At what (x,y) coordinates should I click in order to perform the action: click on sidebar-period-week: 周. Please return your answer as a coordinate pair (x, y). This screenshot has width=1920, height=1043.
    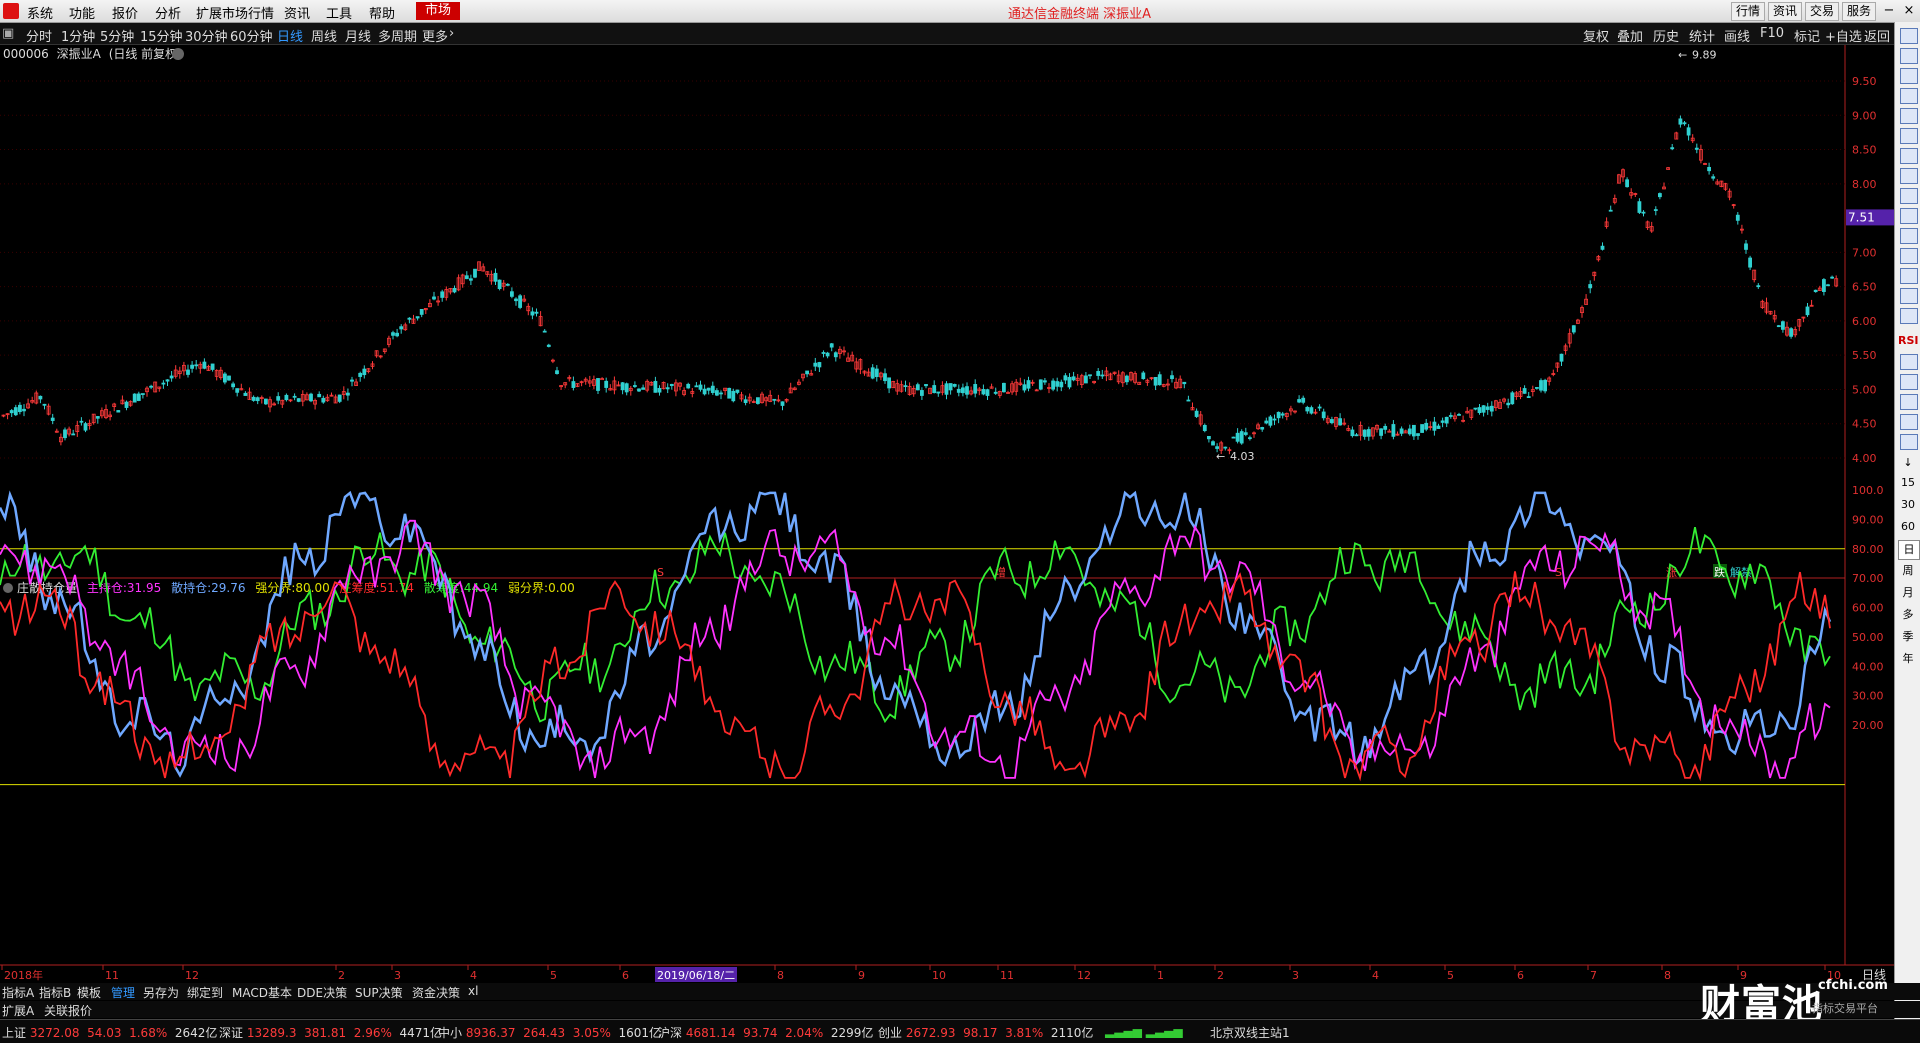
    Looking at the image, I should click on (1908, 571).